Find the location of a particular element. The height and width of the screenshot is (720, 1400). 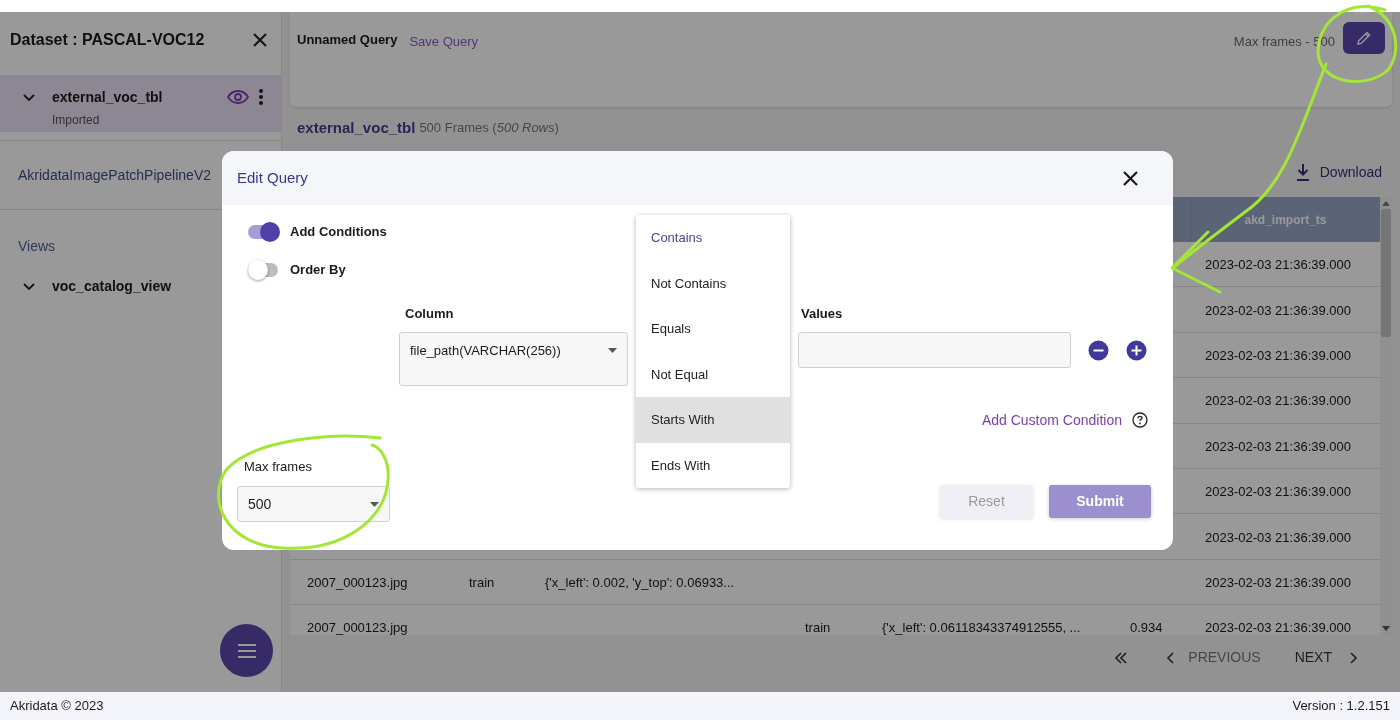

view-item: voc_catalog_view is located at coordinates (140, 286).